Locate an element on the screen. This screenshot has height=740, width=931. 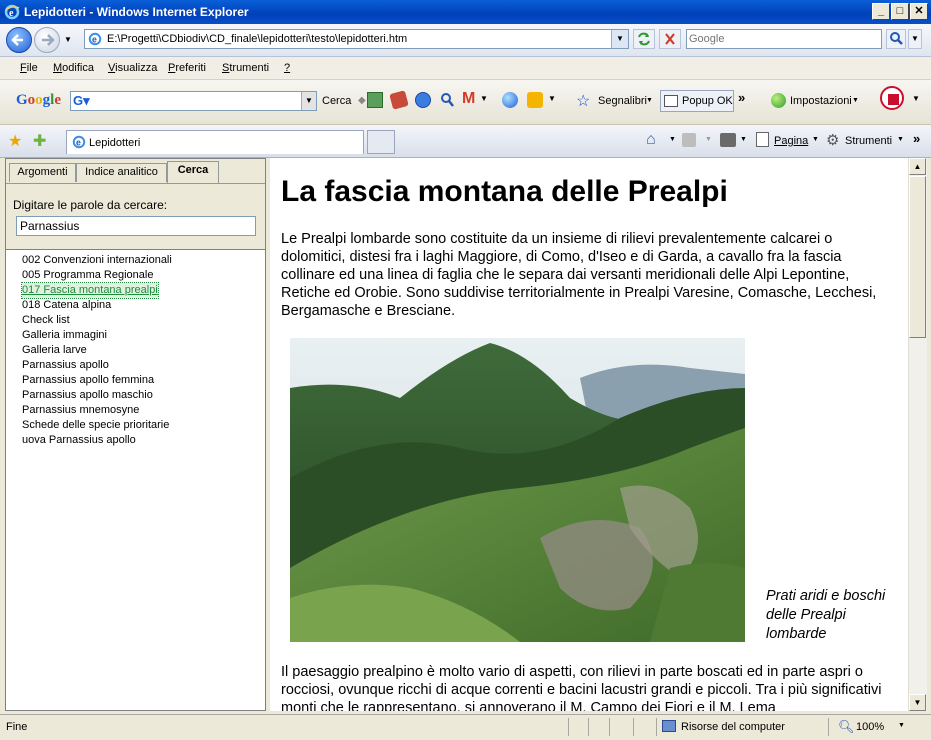
scroll-thumb is located at coordinates (917, 257).